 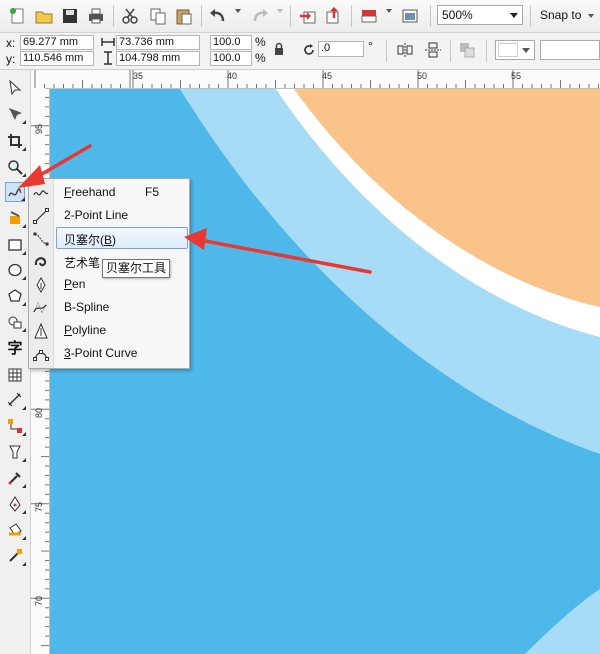 What do you see at coordinates (109, 308) in the screenshot?
I see `flyout-item-b-spline: B-Spline` at bounding box center [109, 308].